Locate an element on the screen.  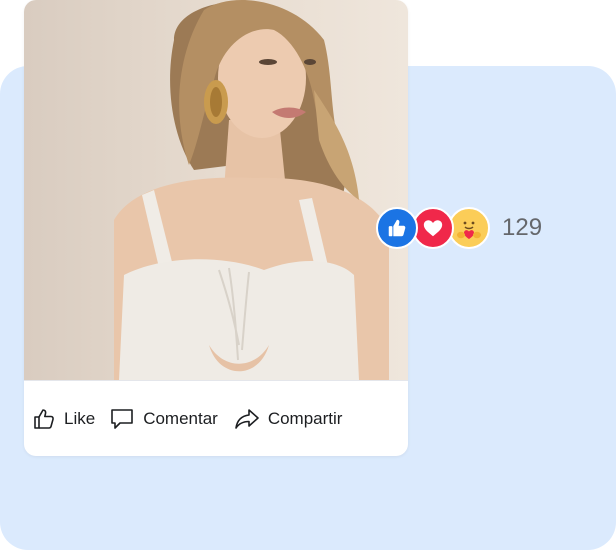
like-reaction-icon is located at coordinates (397, 228).